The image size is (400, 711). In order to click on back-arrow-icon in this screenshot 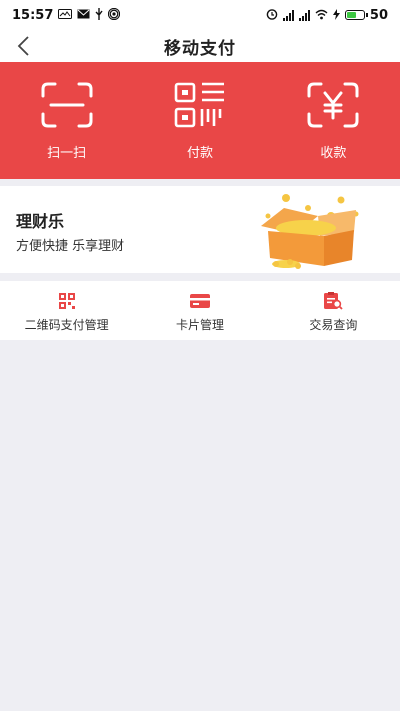, I will do `click(23, 46)`.